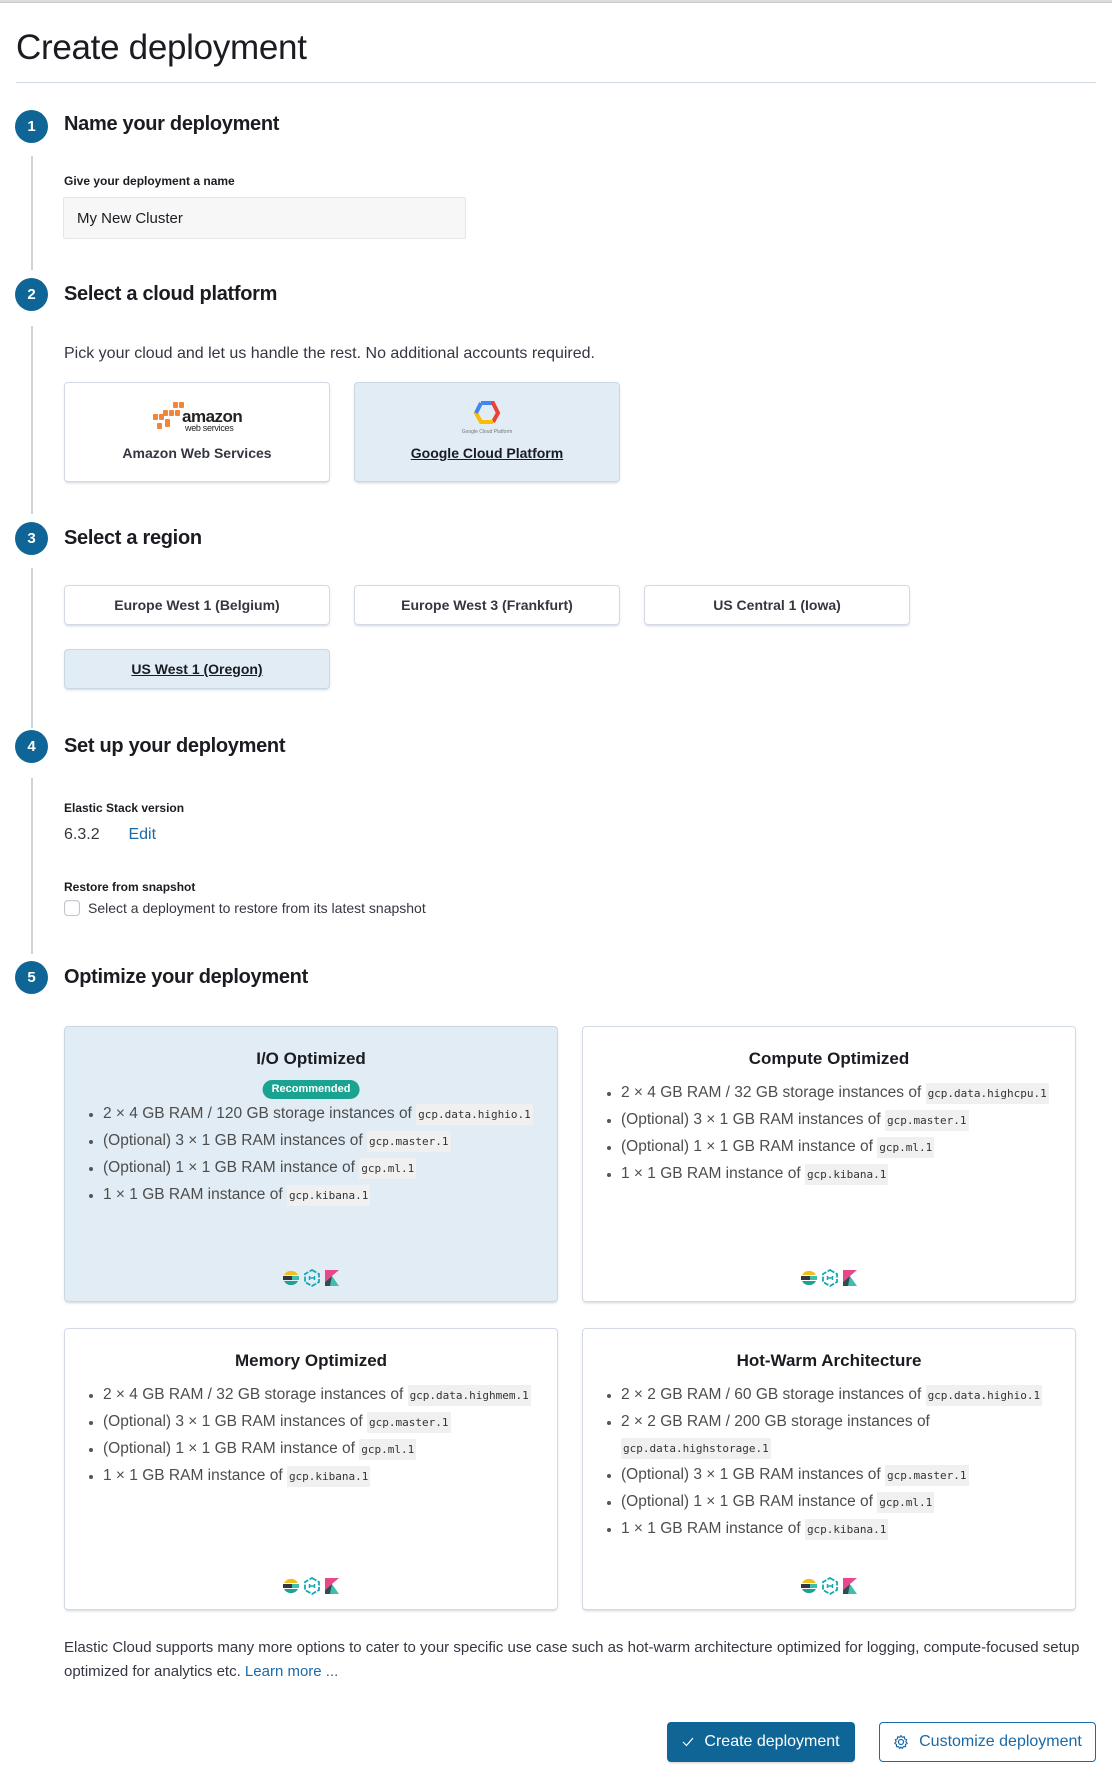  Describe the element at coordinates (829, 1360) in the screenshot. I see `template-title: Hot-Warm Architecture` at that location.